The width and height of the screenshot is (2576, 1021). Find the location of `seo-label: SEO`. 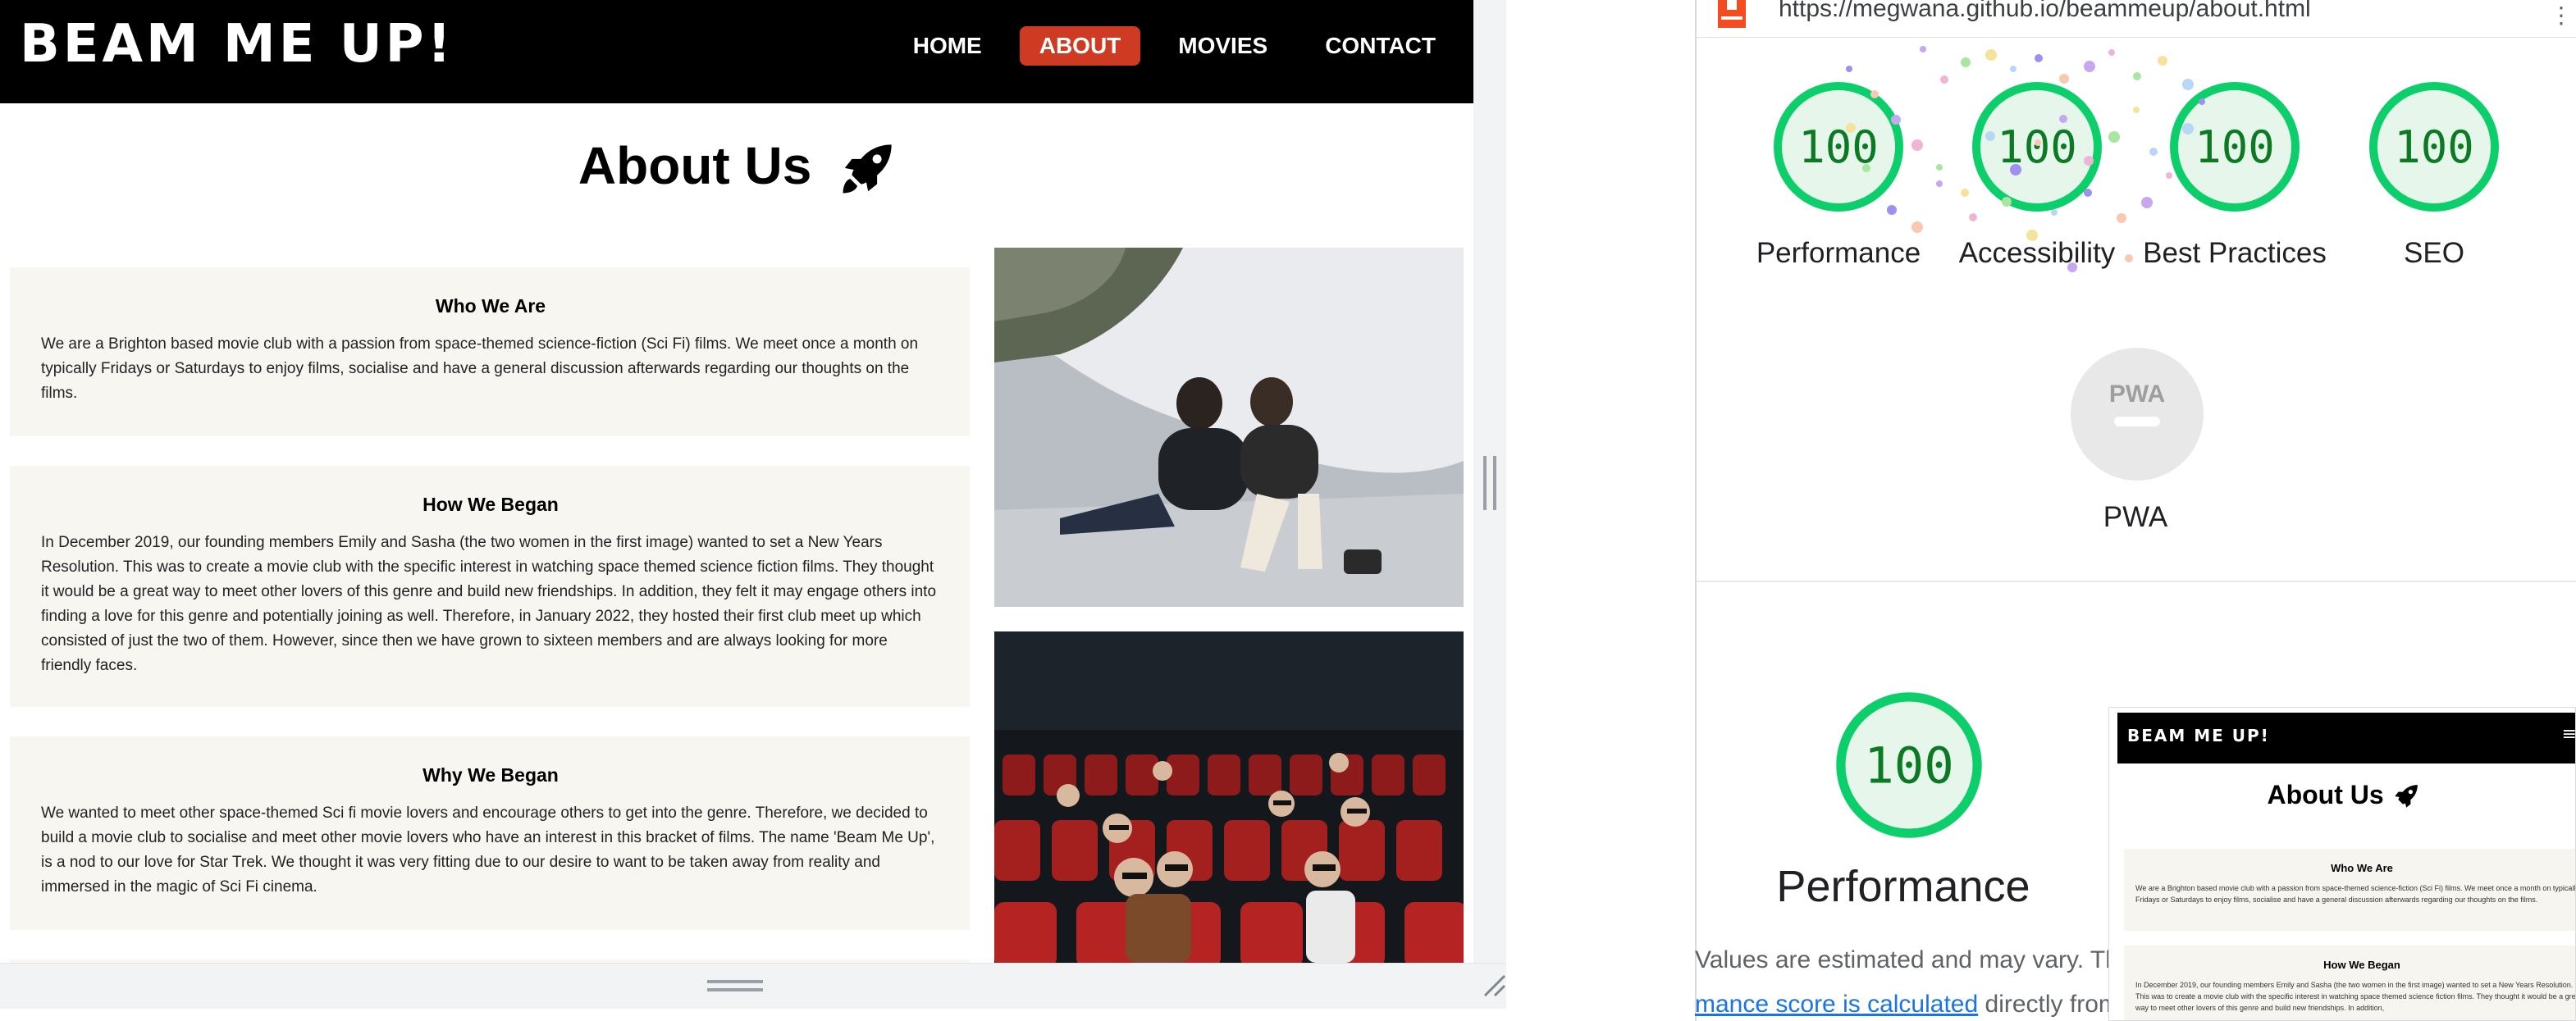

seo-label: SEO is located at coordinates (2434, 253).